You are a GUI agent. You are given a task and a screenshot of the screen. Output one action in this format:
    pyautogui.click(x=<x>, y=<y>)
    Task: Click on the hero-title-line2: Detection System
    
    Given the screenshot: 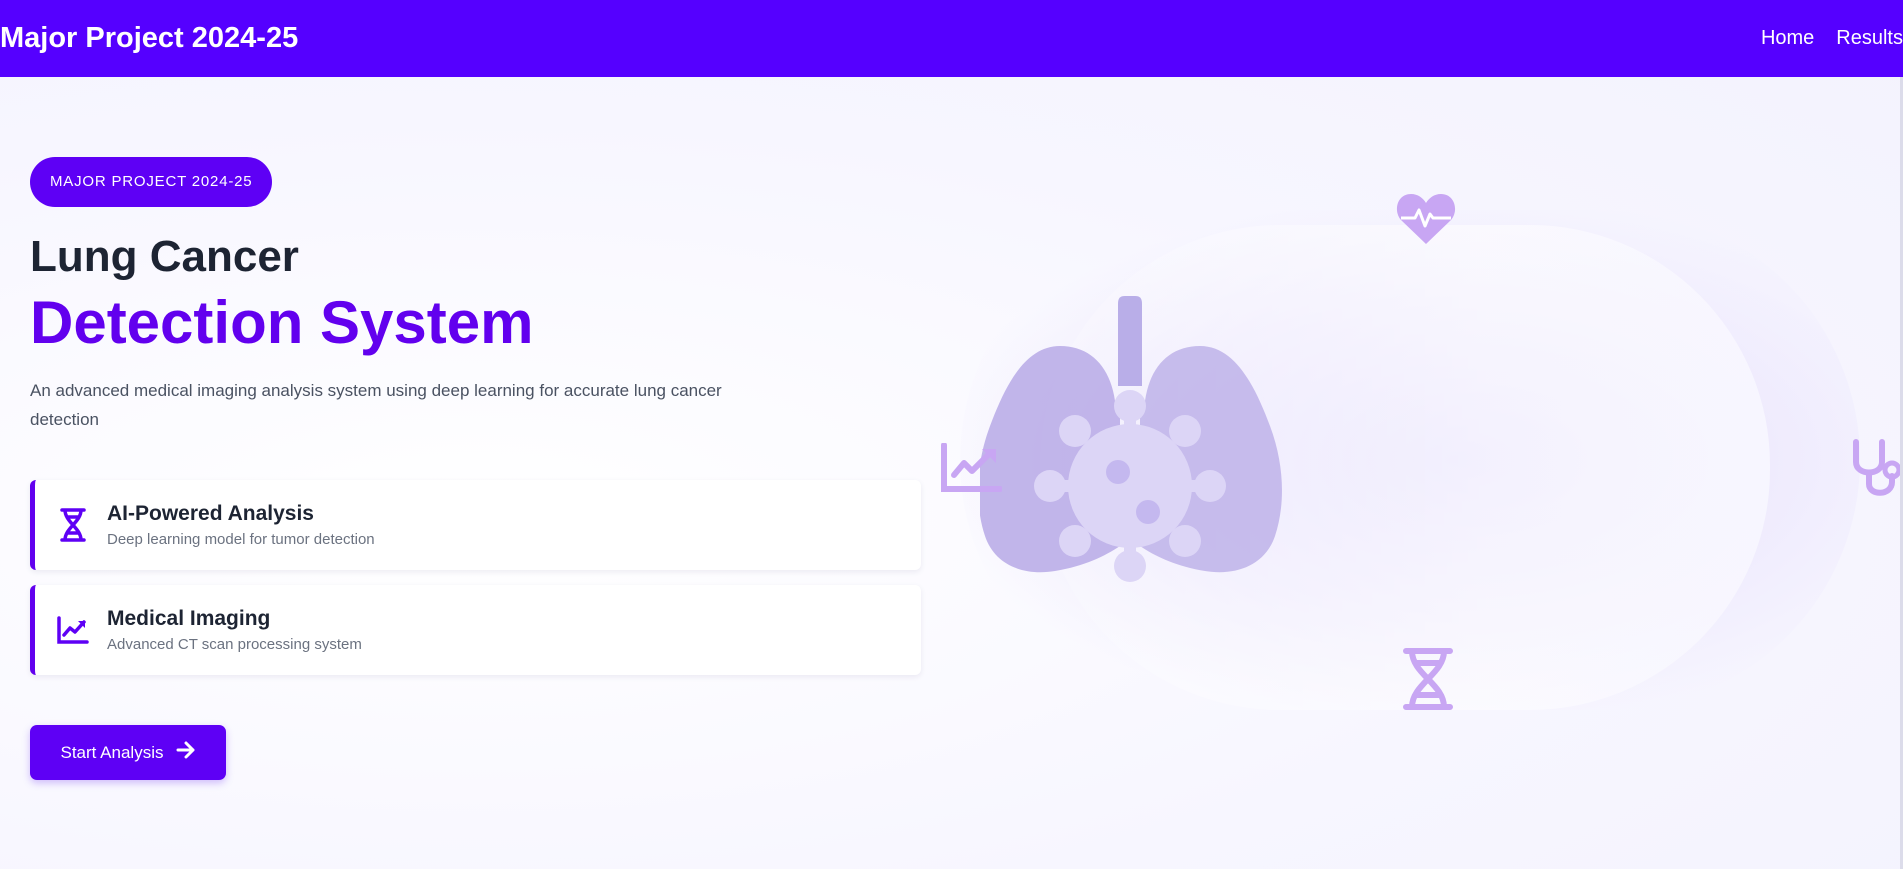 What is the action you would take?
    pyautogui.click(x=282, y=322)
    